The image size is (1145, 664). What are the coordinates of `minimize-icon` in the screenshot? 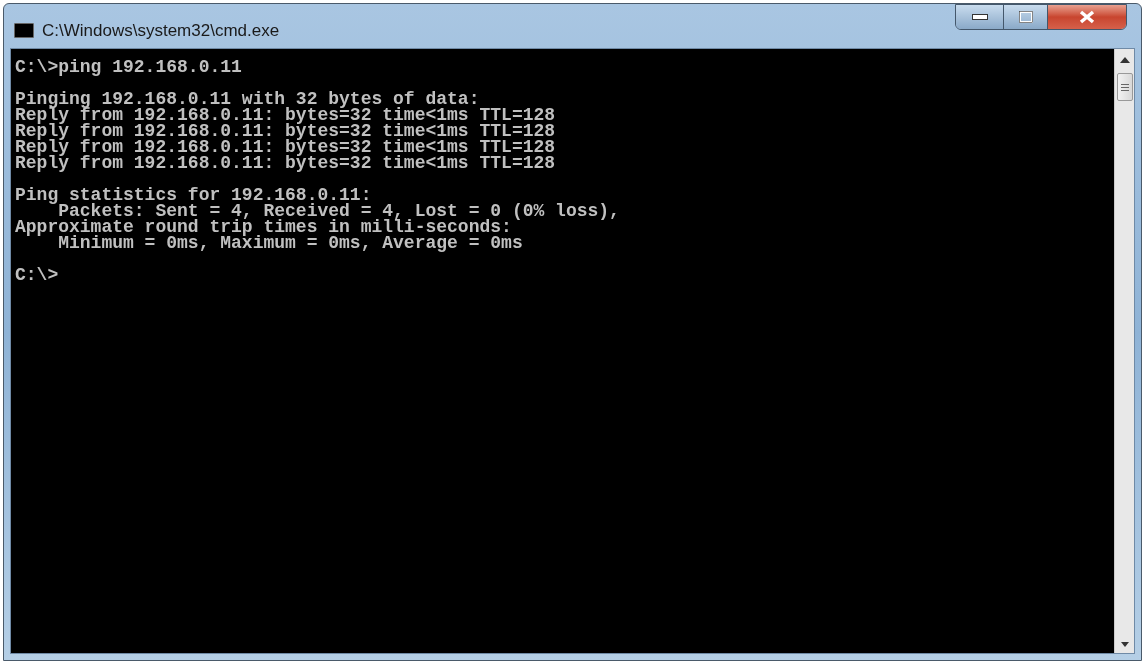 It's located at (979, 17).